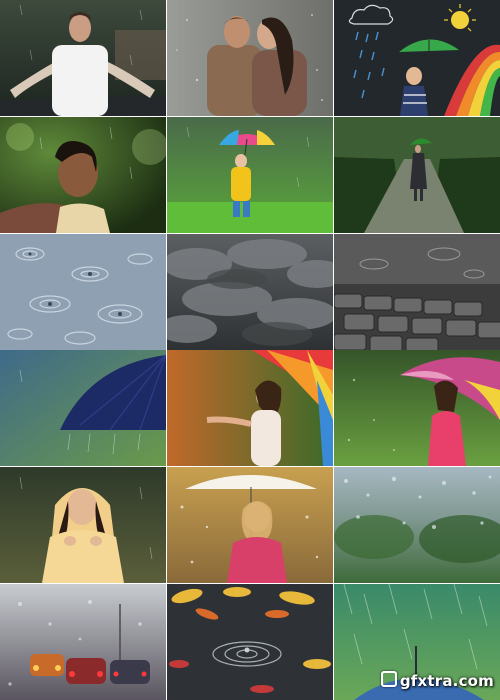 The width and height of the screenshot is (500, 700). What do you see at coordinates (250, 525) in the screenshot?
I see `photo-woman-white-umbrella` at bounding box center [250, 525].